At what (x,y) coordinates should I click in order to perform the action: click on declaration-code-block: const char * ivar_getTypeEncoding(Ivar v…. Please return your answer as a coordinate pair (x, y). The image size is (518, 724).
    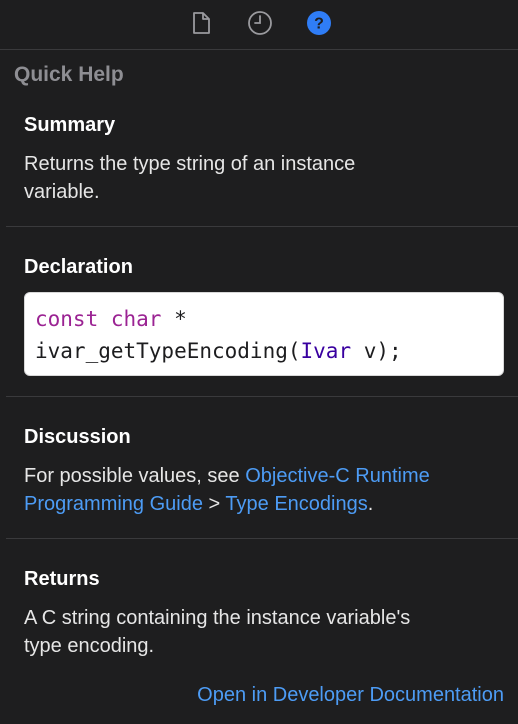
    Looking at the image, I should click on (264, 334).